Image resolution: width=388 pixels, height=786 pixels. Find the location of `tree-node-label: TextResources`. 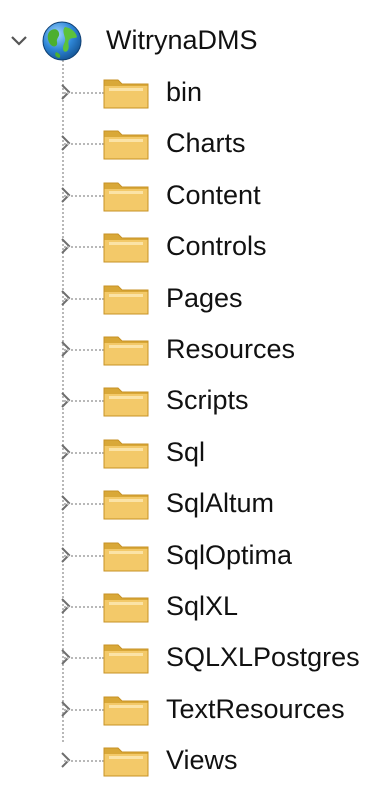

tree-node-label: TextResources is located at coordinates (255, 708).